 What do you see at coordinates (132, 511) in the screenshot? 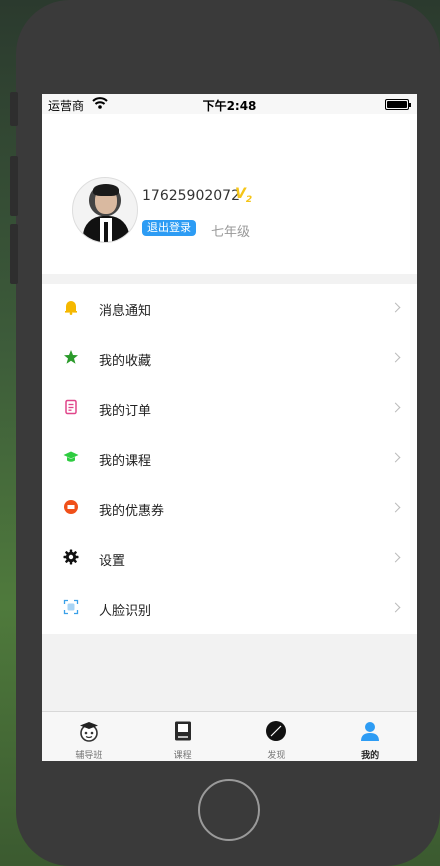
I see `menu-item-label: 我的优惠券` at bounding box center [132, 511].